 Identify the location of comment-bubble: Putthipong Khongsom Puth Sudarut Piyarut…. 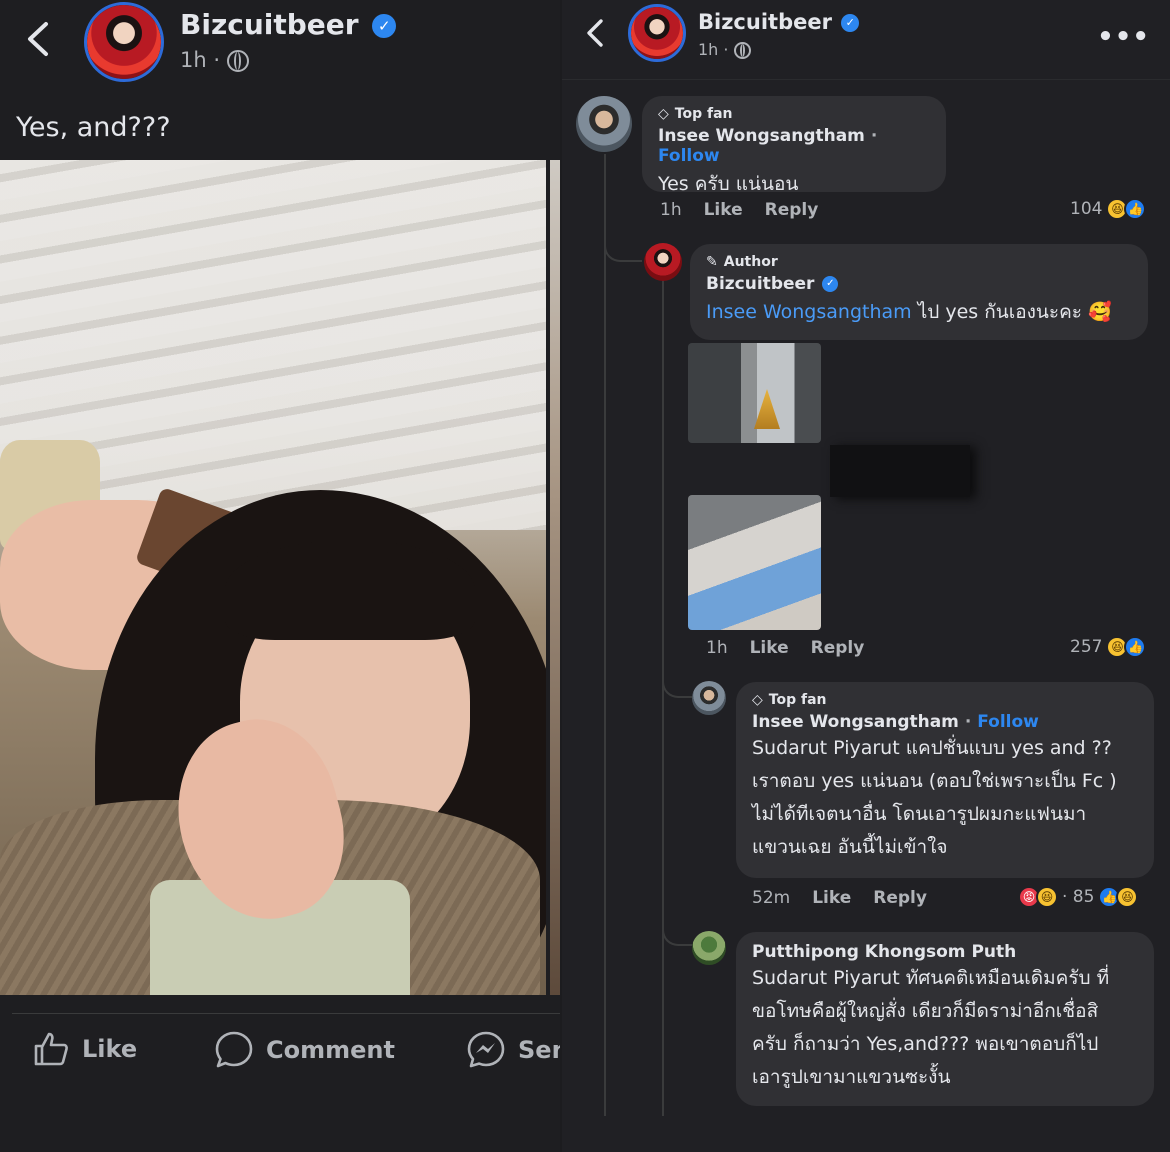
(945, 1019).